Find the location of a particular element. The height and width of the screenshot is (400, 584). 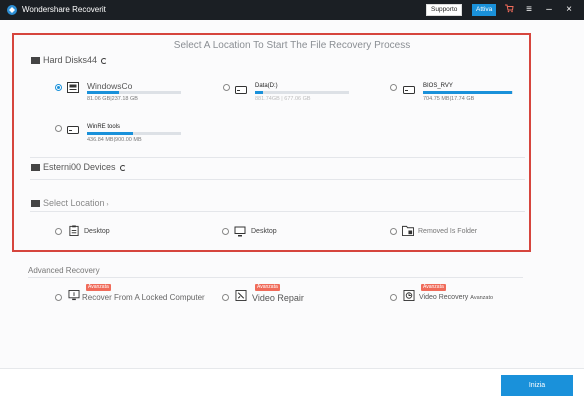

minimize-icon: – is located at coordinates (549, 10).